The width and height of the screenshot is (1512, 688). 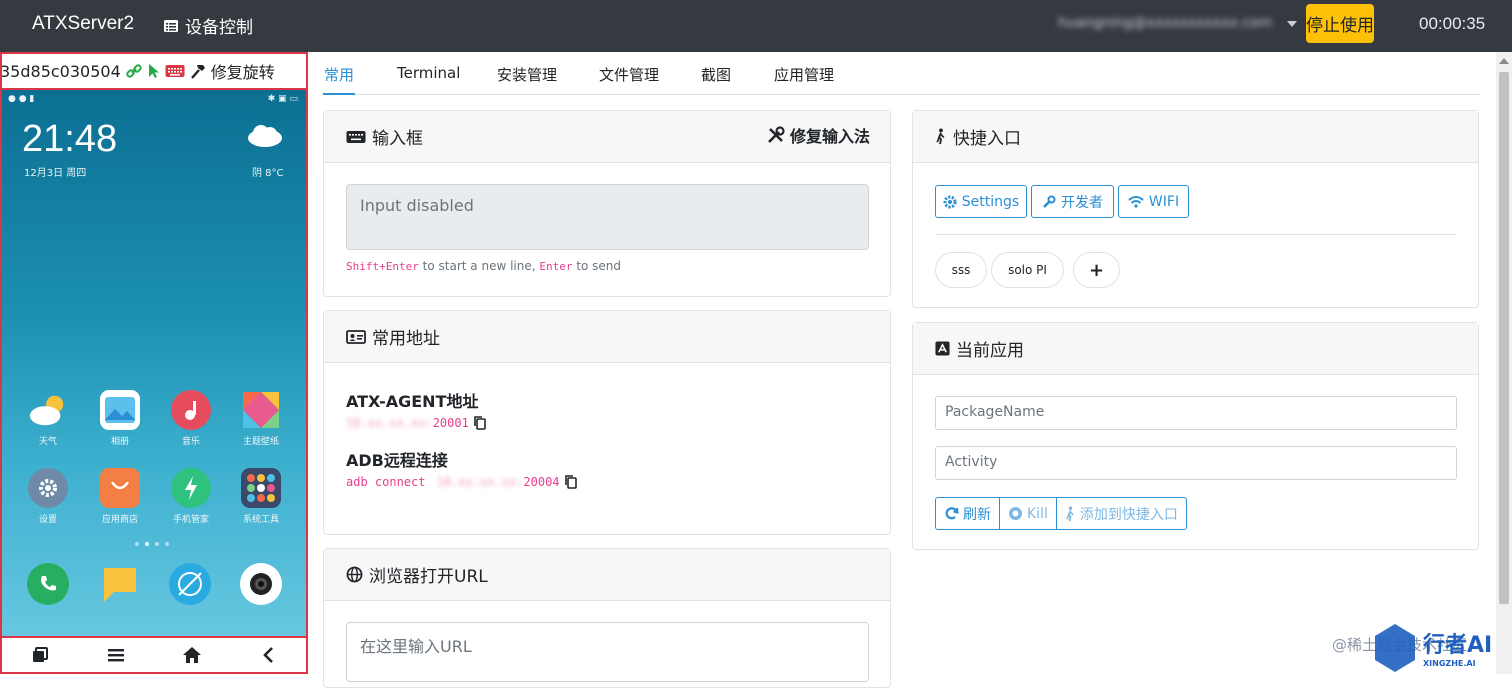 What do you see at coordinates (219, 28) in the screenshot?
I see `nav-device-label: 设备控制` at bounding box center [219, 28].